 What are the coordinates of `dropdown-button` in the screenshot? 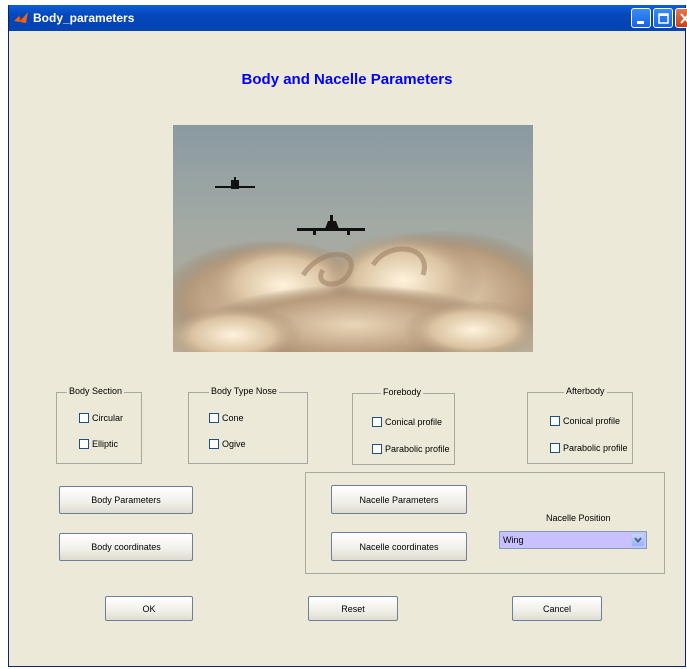 It's located at (638, 540).